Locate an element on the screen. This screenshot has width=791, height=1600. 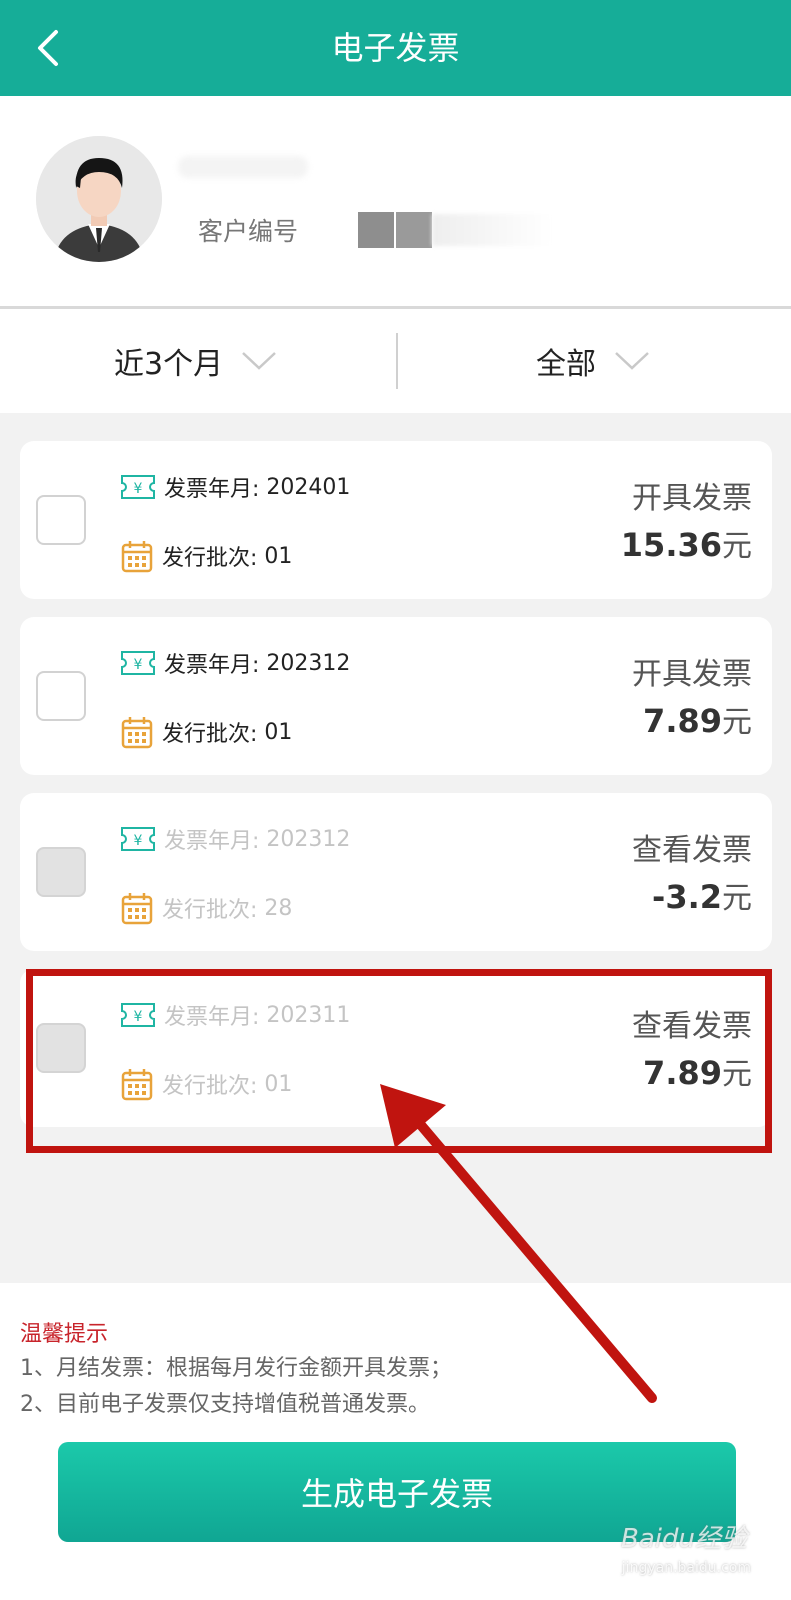
batch-row: 发行批次: 28 is located at coordinates (206, 908).